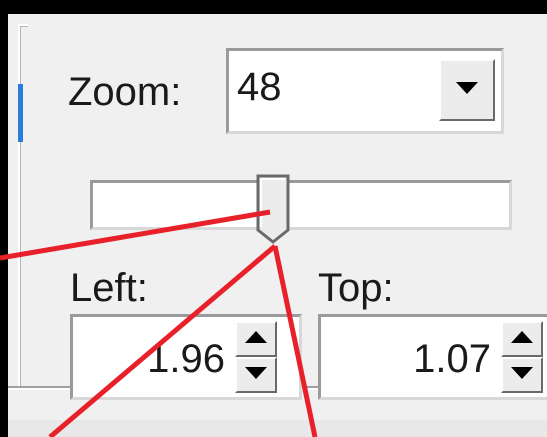 The height and width of the screenshot is (437, 547). I want to click on group-border, so click(23, 206).